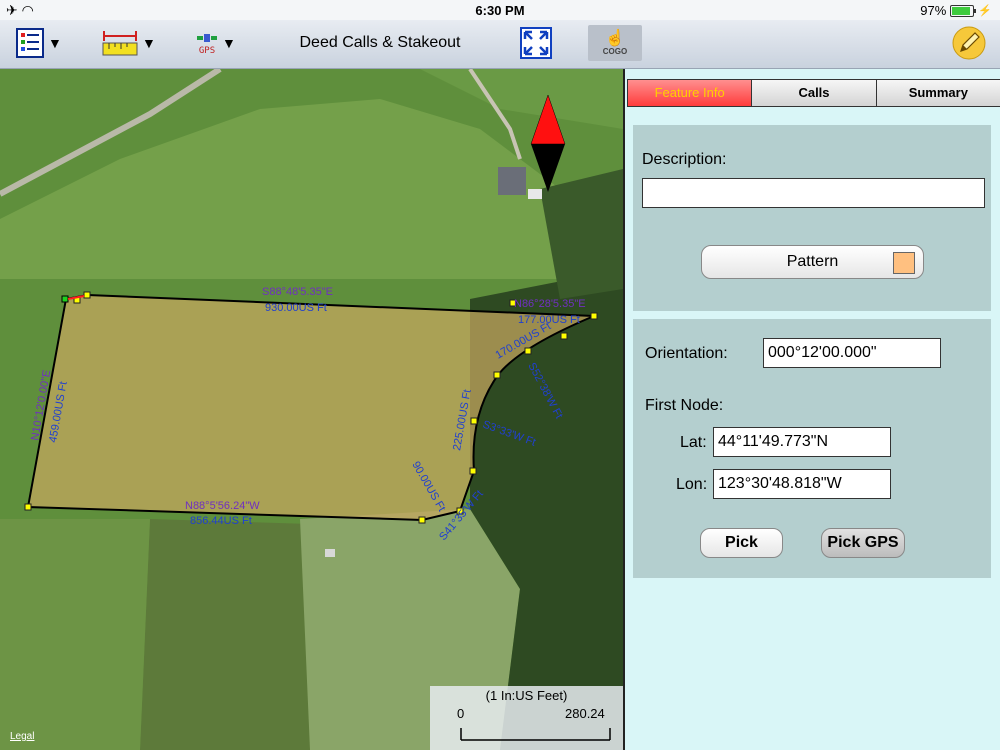  Describe the element at coordinates (221, 521) in the screenshot. I see `bottom-distance-label: 856.44US Ft` at that location.